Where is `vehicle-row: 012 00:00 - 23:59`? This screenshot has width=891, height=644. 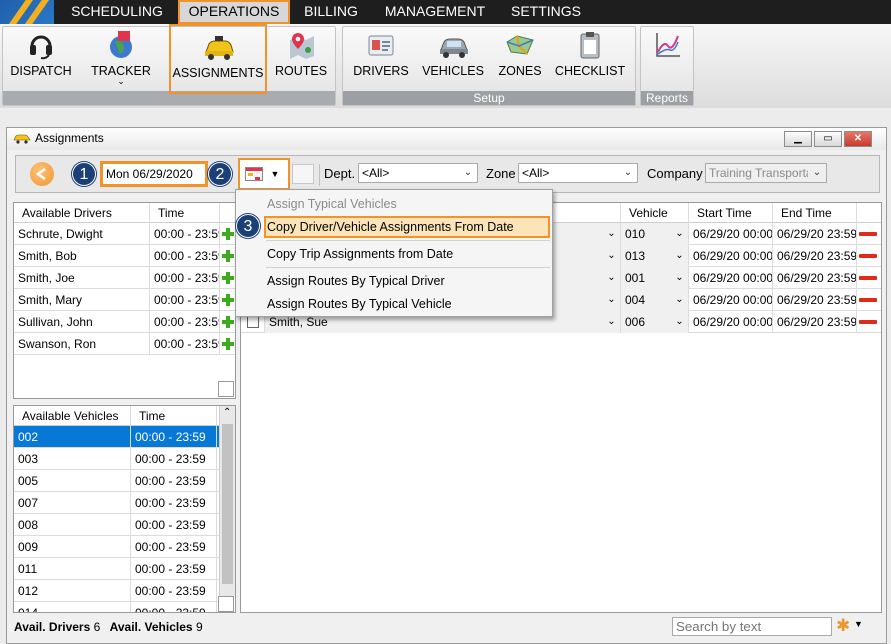 vehicle-row: 012 00:00 - 23:59 is located at coordinates (116, 591).